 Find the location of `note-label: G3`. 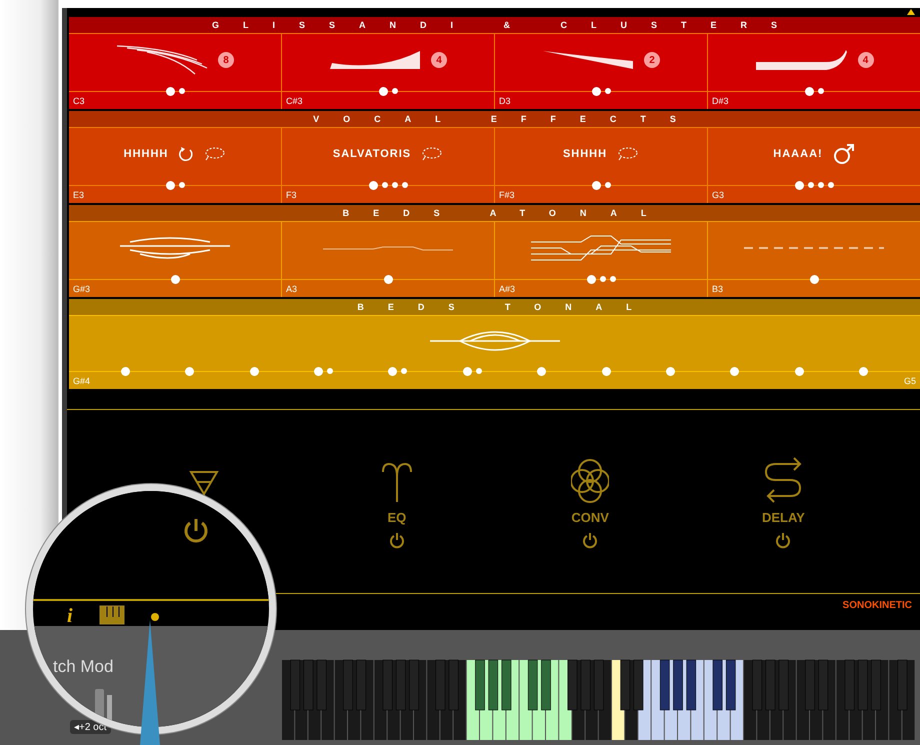

note-label: G3 is located at coordinates (718, 196).